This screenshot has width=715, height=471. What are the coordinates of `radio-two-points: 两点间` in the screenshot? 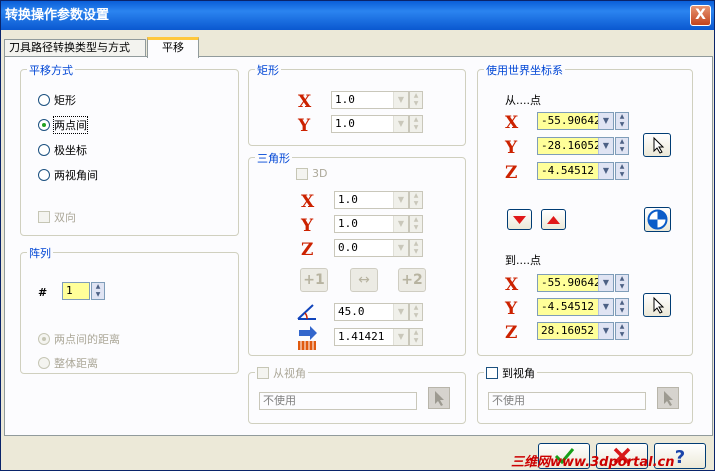 It's located at (63, 125).